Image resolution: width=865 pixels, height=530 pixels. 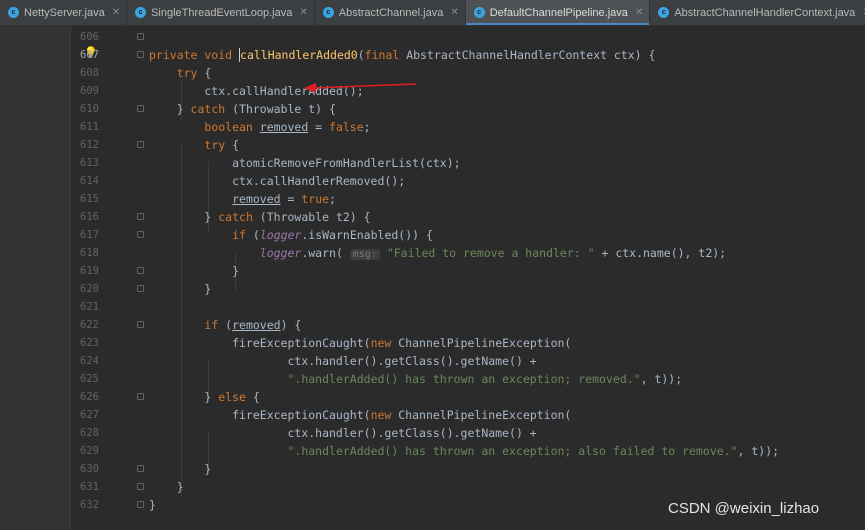 I want to click on watermark: CSDN @weixin_lizhao, so click(x=744, y=508).